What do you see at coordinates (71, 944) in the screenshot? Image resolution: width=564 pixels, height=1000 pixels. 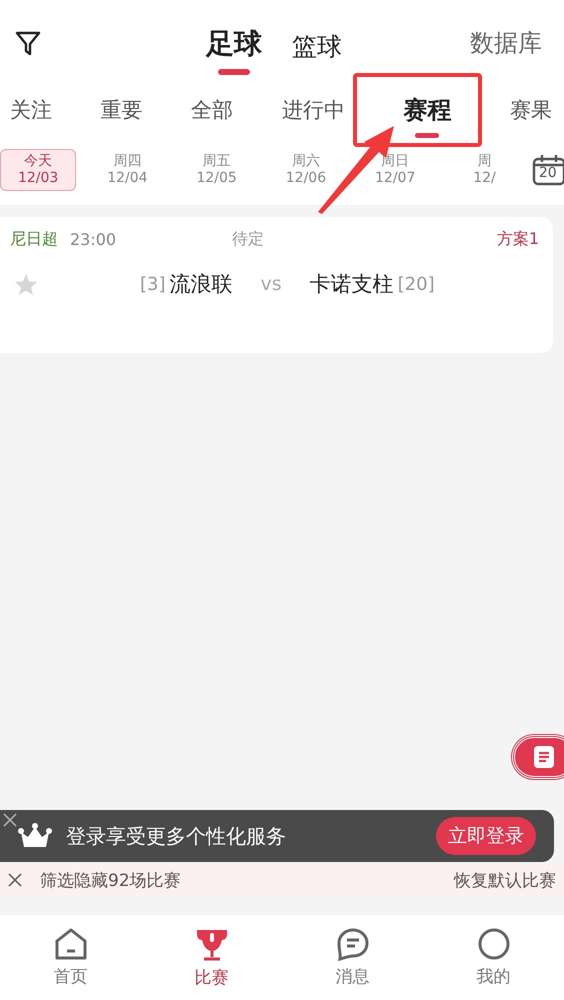 I see `home-icon` at bounding box center [71, 944].